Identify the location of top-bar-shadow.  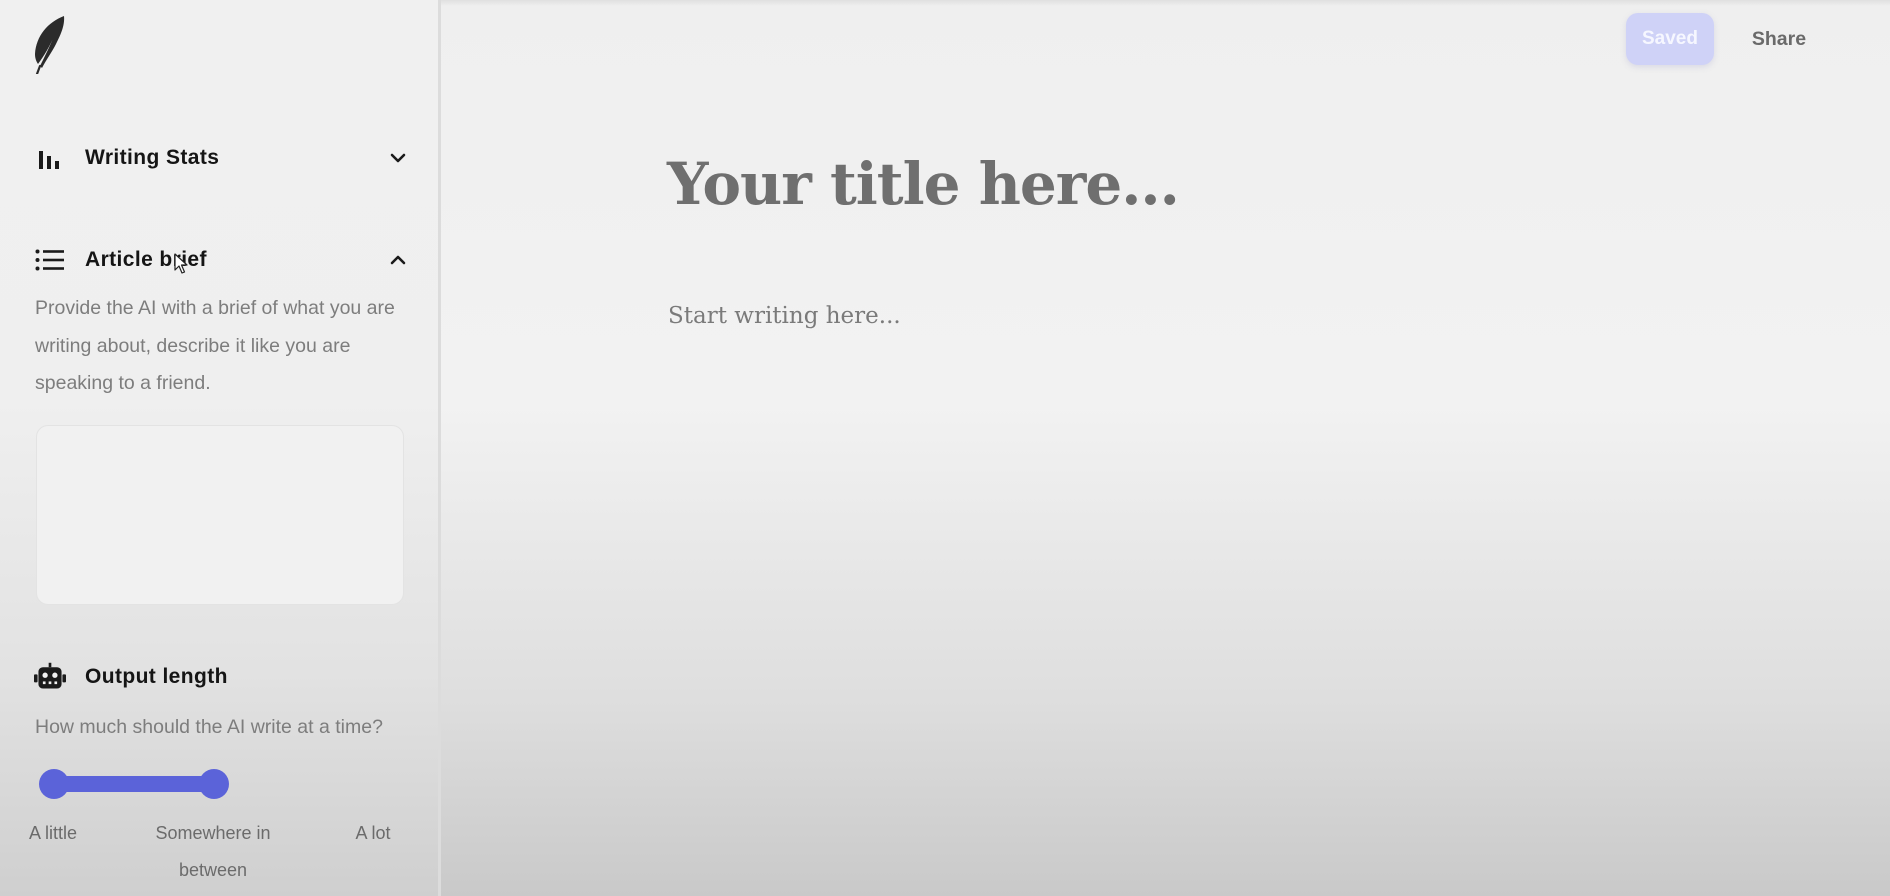
(1165, 3).